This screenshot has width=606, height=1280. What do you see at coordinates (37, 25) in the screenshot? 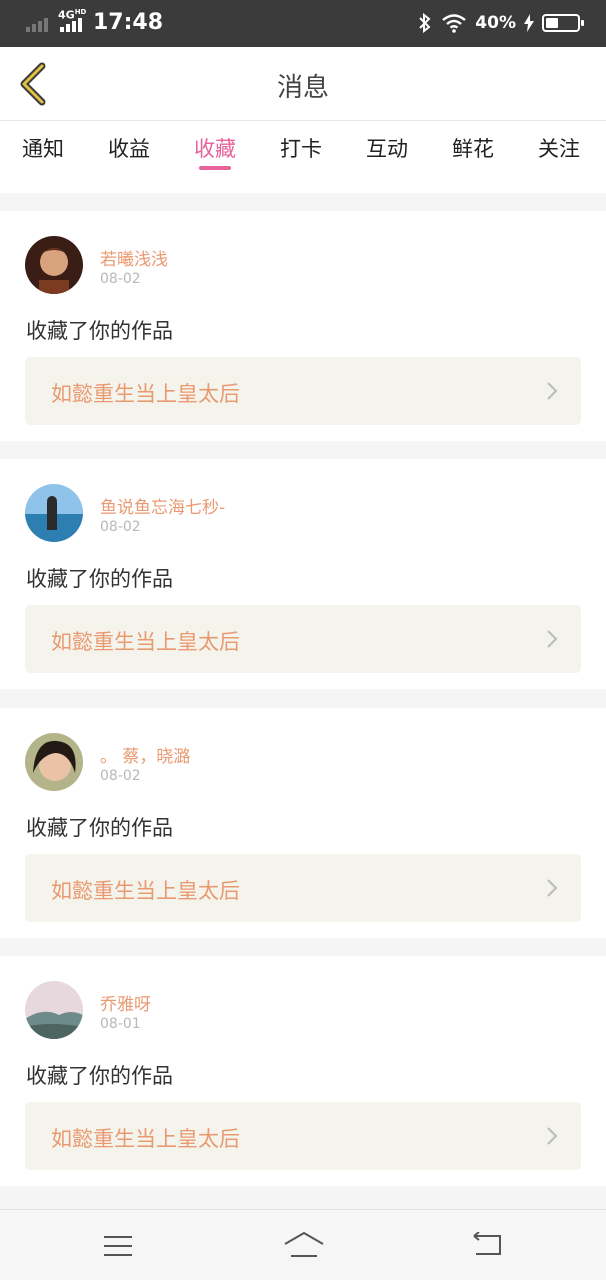
I see `signal-weak-icon` at bounding box center [37, 25].